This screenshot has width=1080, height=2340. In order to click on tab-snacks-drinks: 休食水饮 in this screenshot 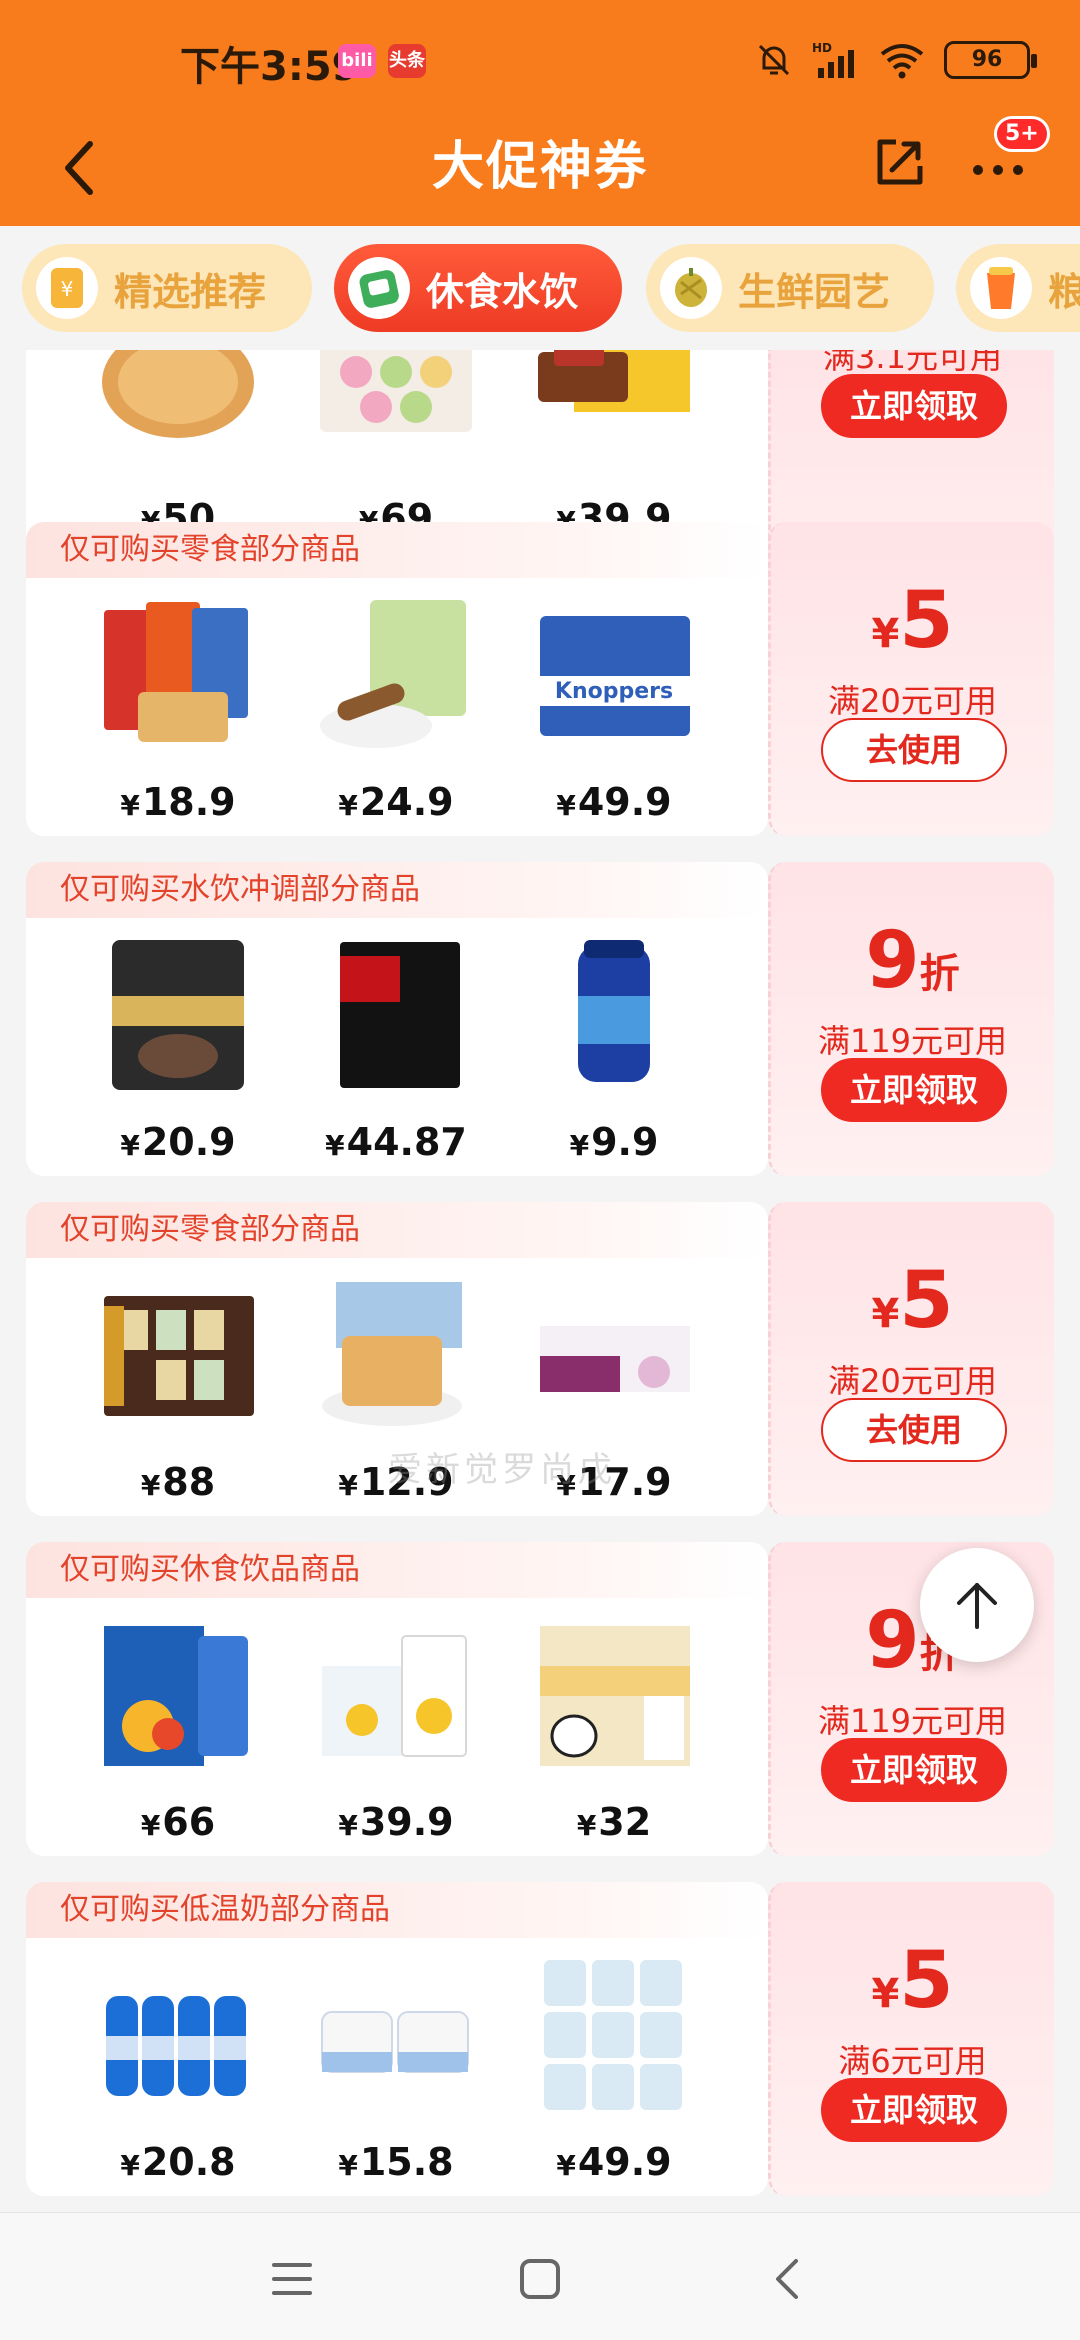, I will do `click(478, 288)`.